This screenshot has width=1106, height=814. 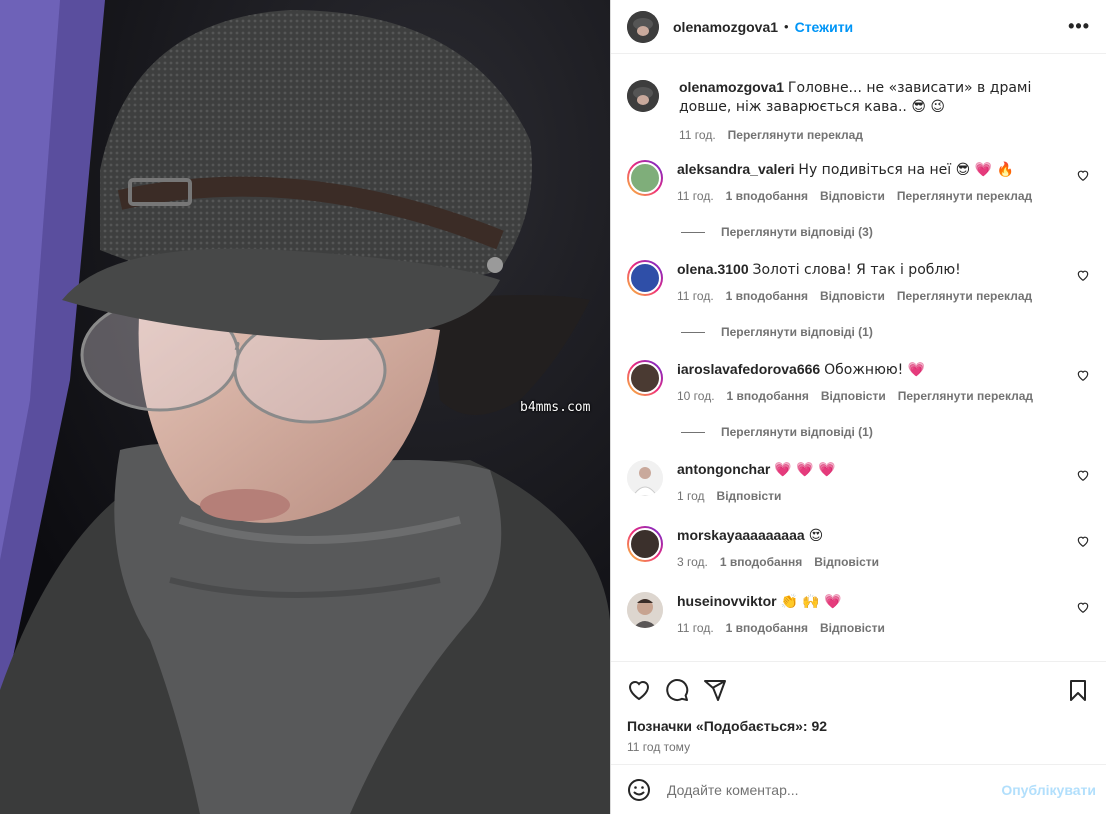 I want to click on comment-username: morskayaaaaaaaaa, so click(x=741, y=535).